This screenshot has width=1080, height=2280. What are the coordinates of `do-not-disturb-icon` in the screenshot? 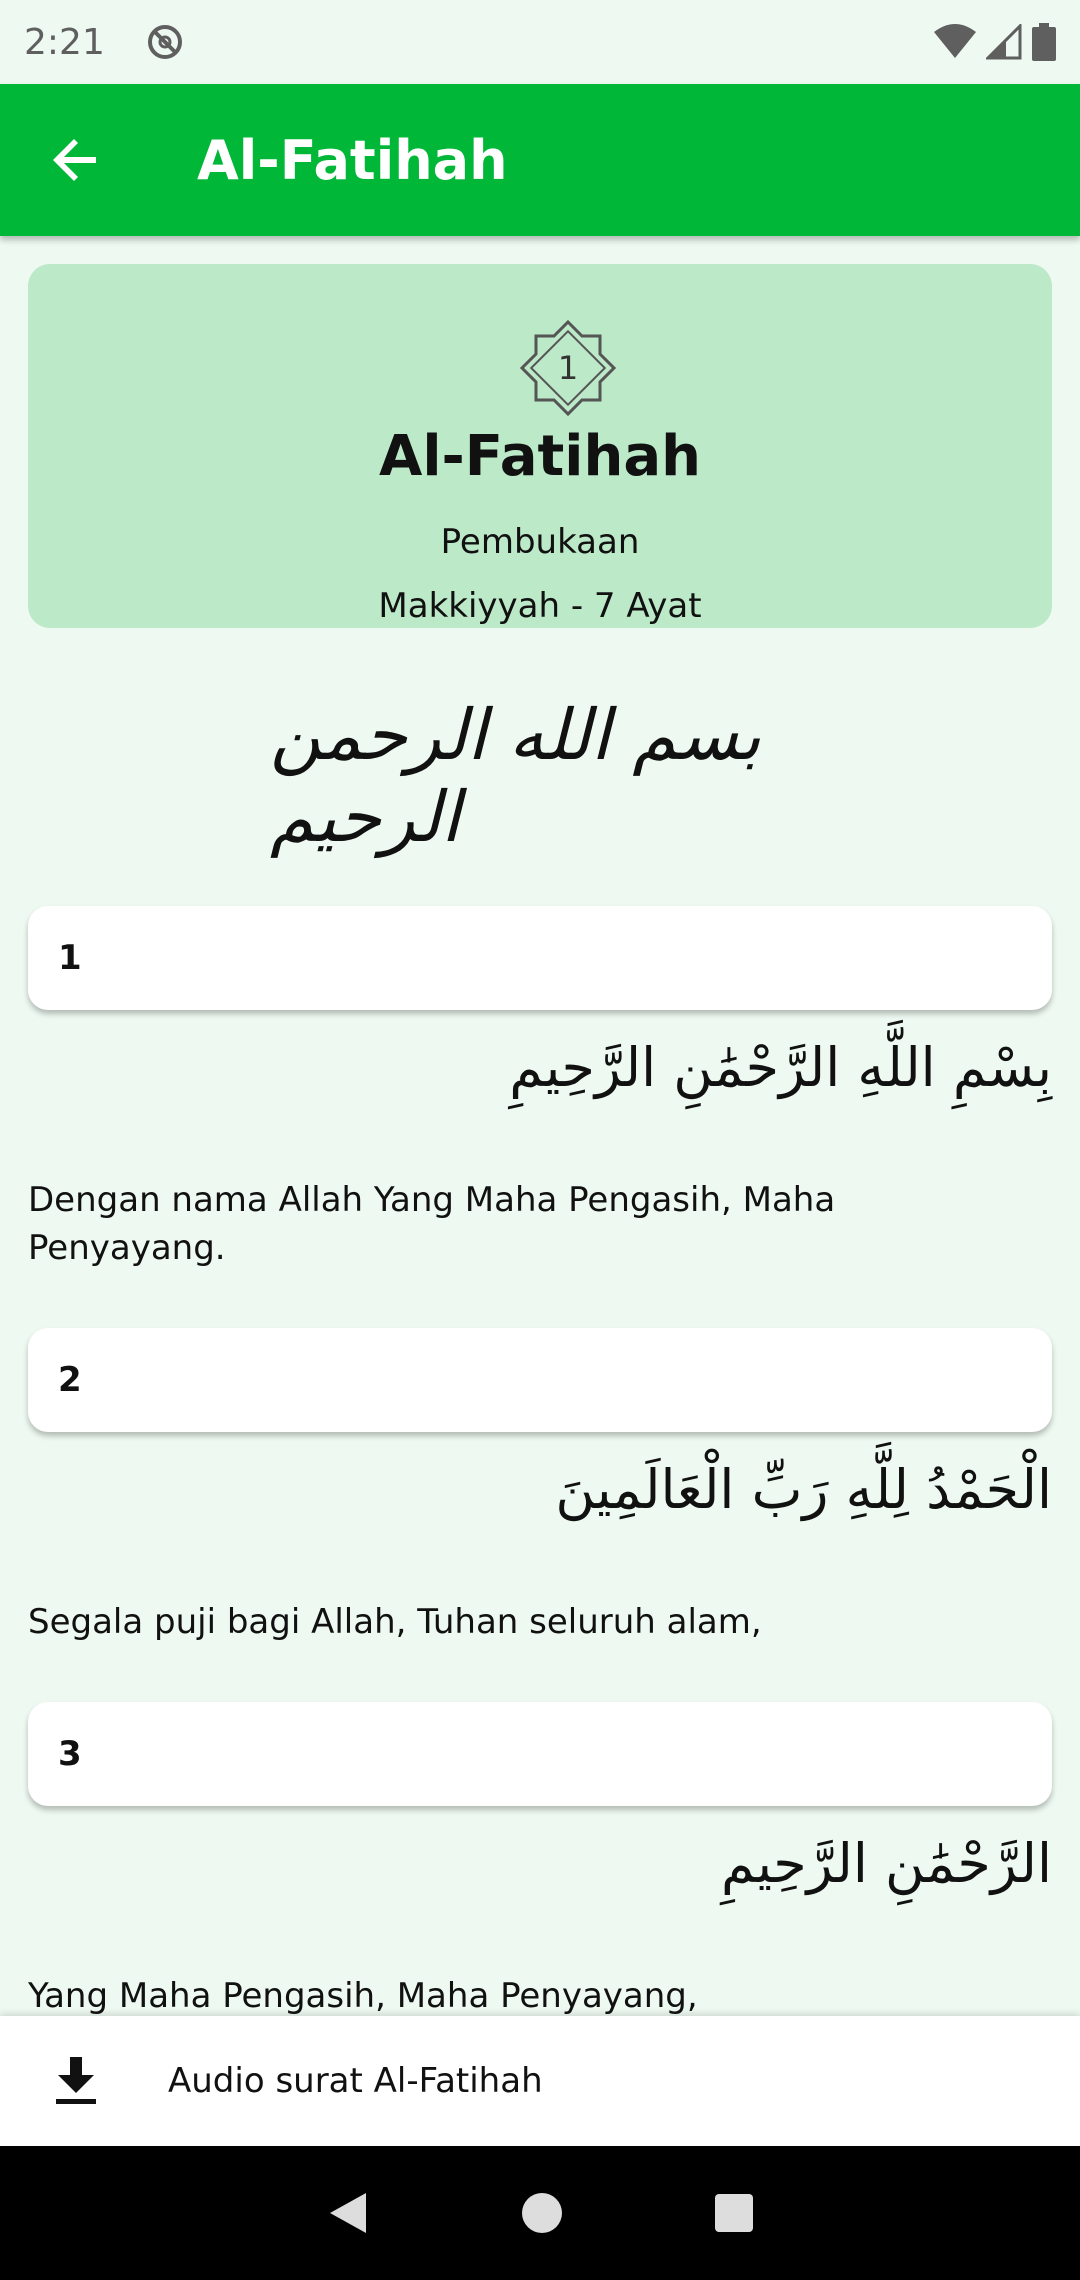 It's located at (164, 42).